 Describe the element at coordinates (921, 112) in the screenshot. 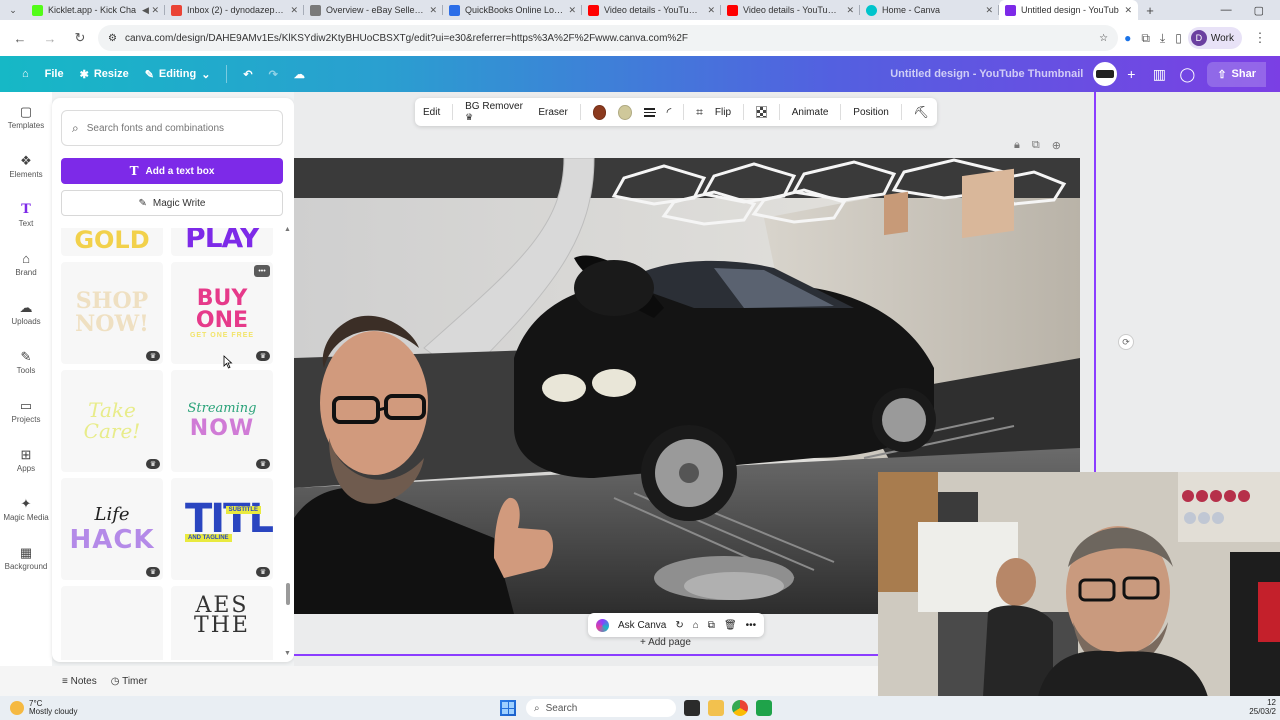

I see `paint-roller-icon: ⛏` at that location.